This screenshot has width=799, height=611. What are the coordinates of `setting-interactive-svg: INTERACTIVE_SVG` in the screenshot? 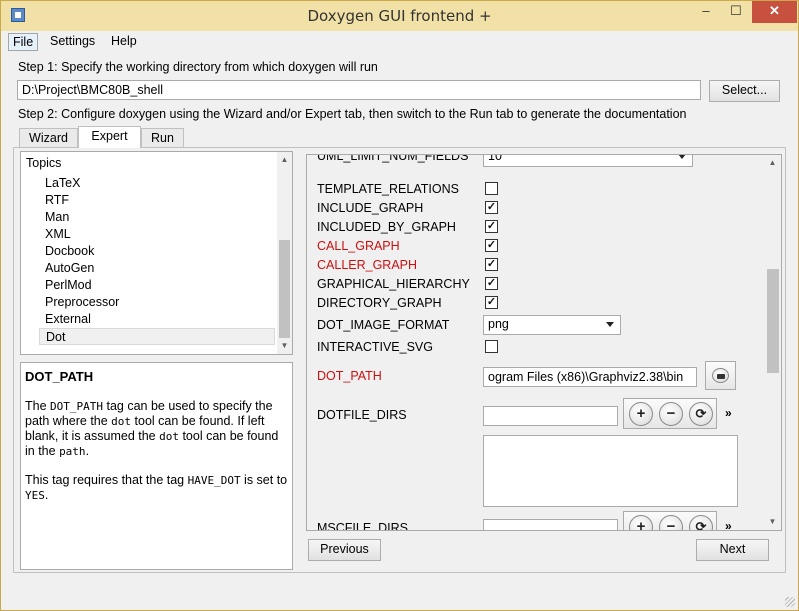 It's located at (375, 347).